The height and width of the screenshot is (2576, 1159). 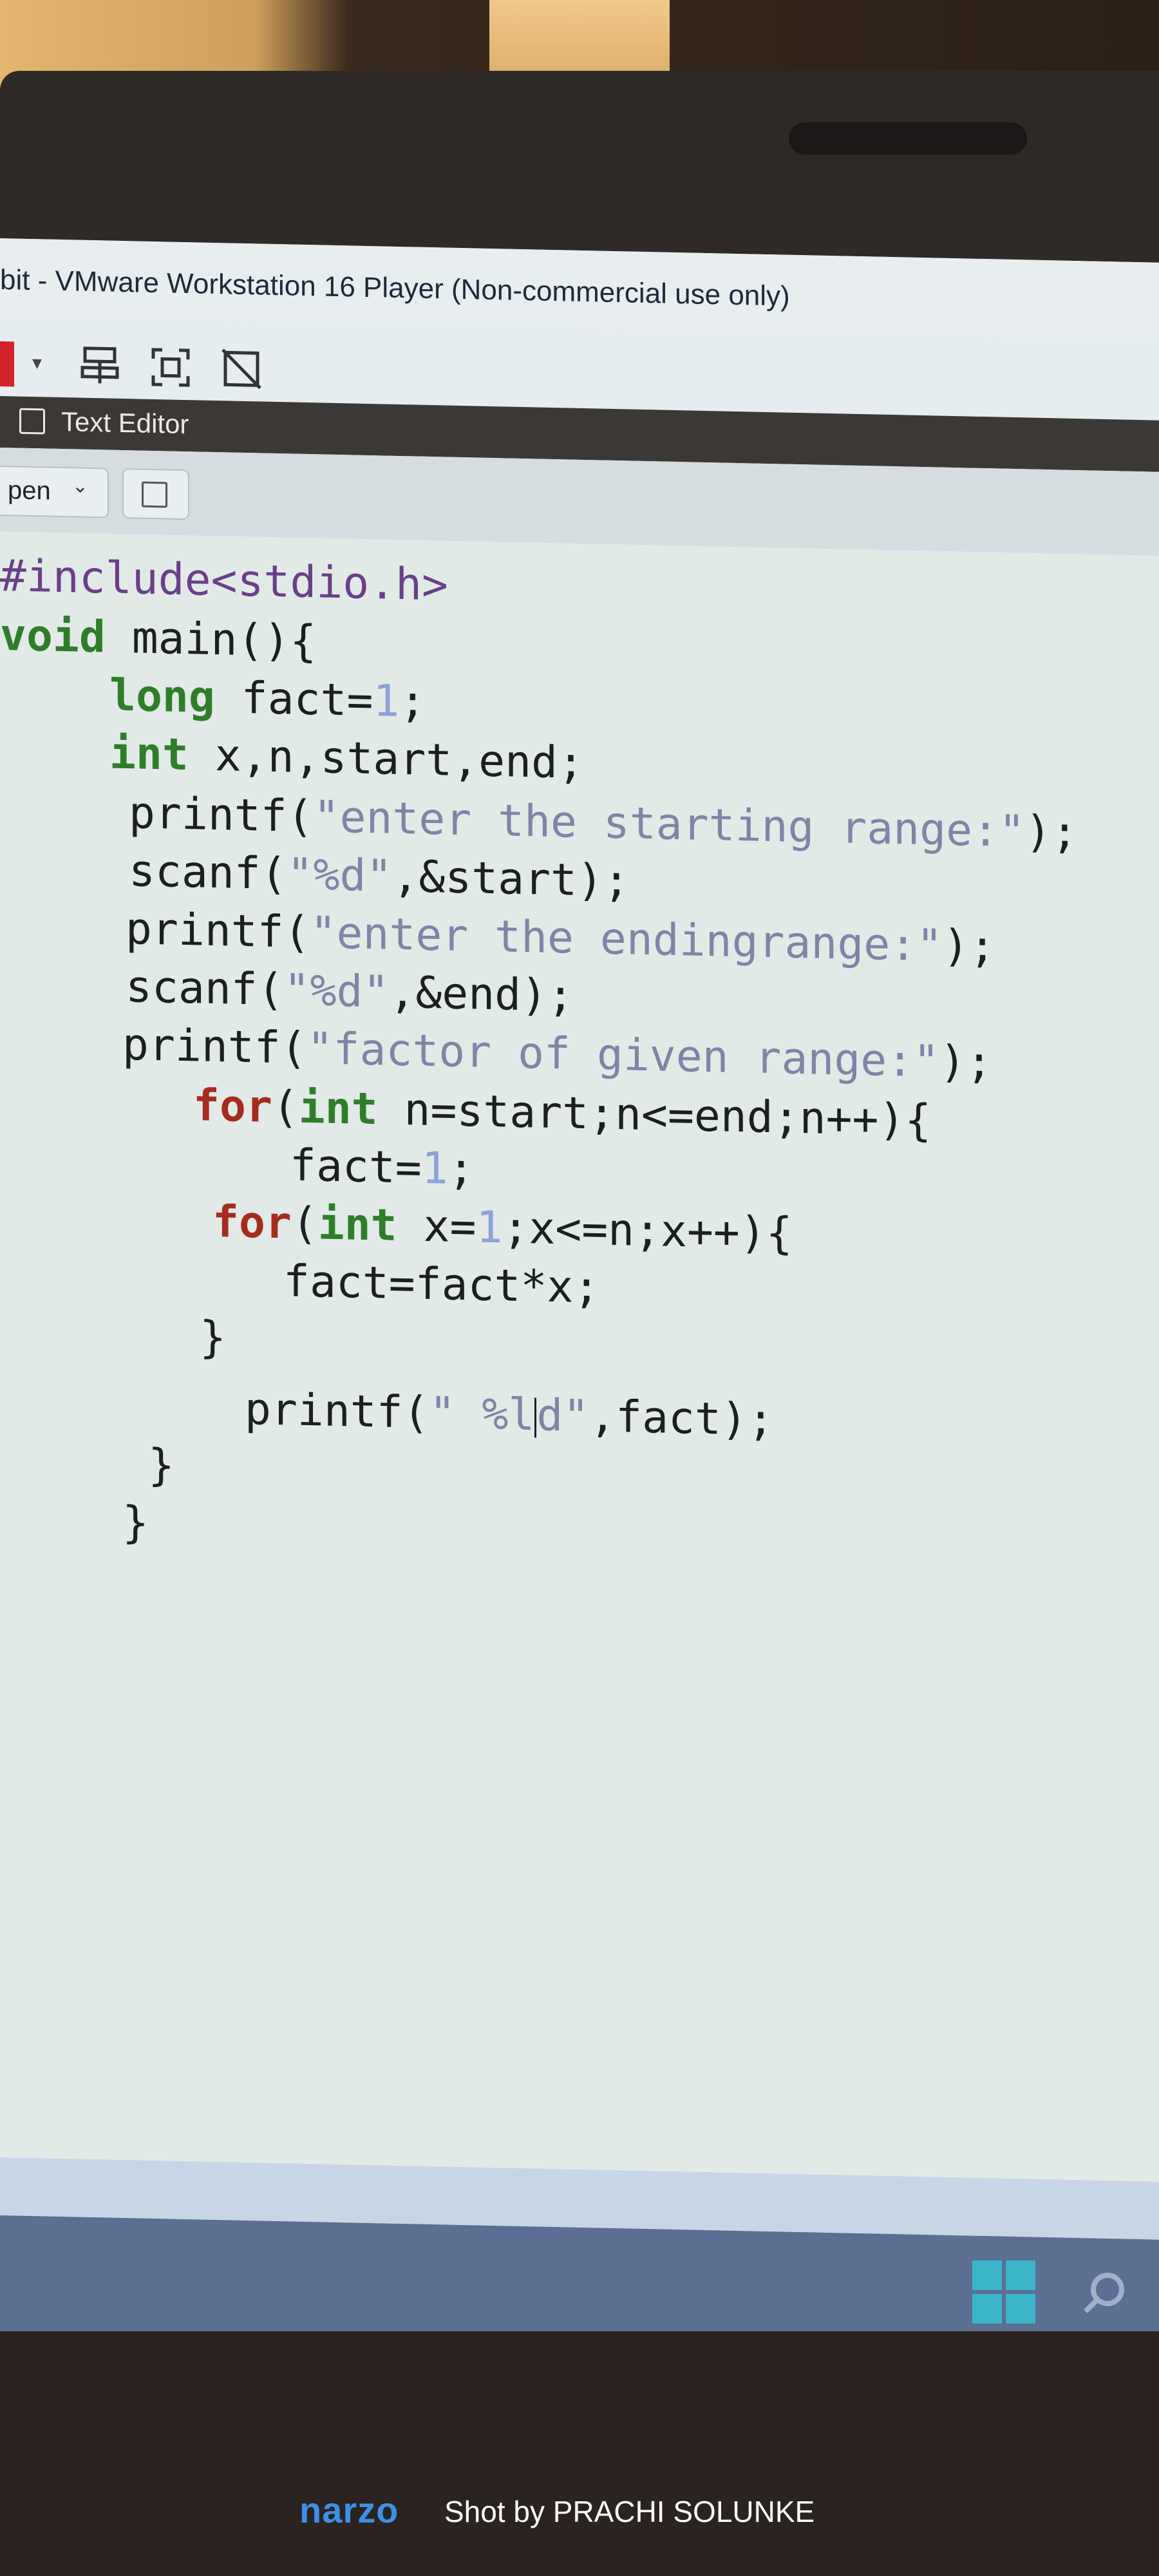 What do you see at coordinates (562, 1113) in the screenshot?
I see `code-line: for(int n=start;n<=end;n++){` at bounding box center [562, 1113].